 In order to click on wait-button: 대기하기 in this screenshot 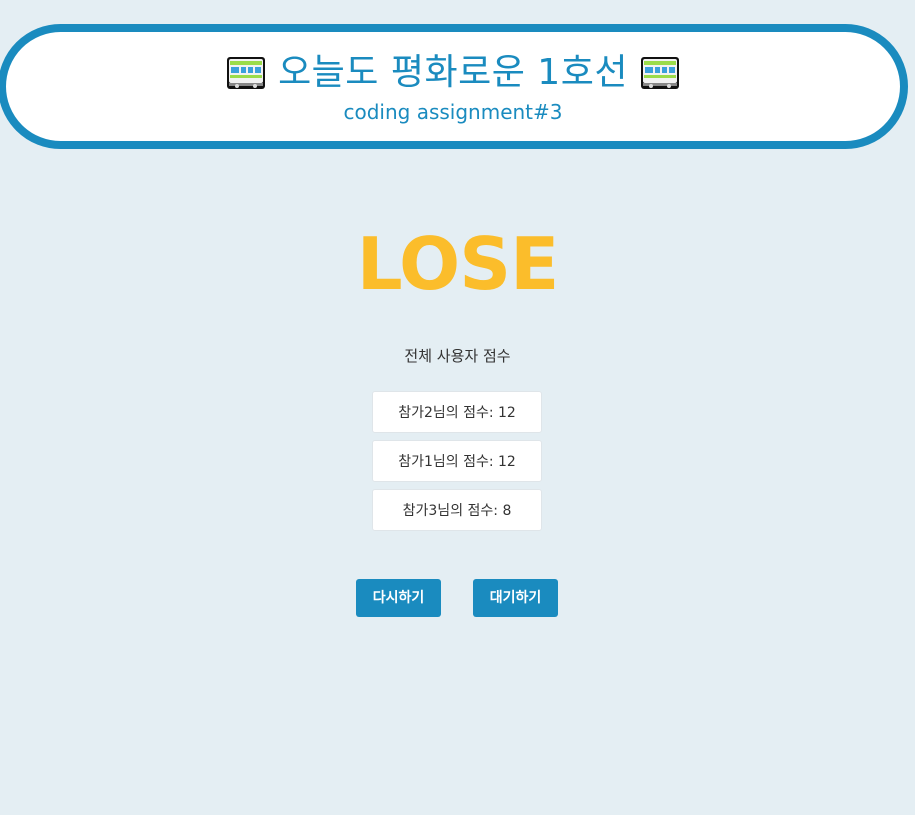, I will do `click(515, 598)`.